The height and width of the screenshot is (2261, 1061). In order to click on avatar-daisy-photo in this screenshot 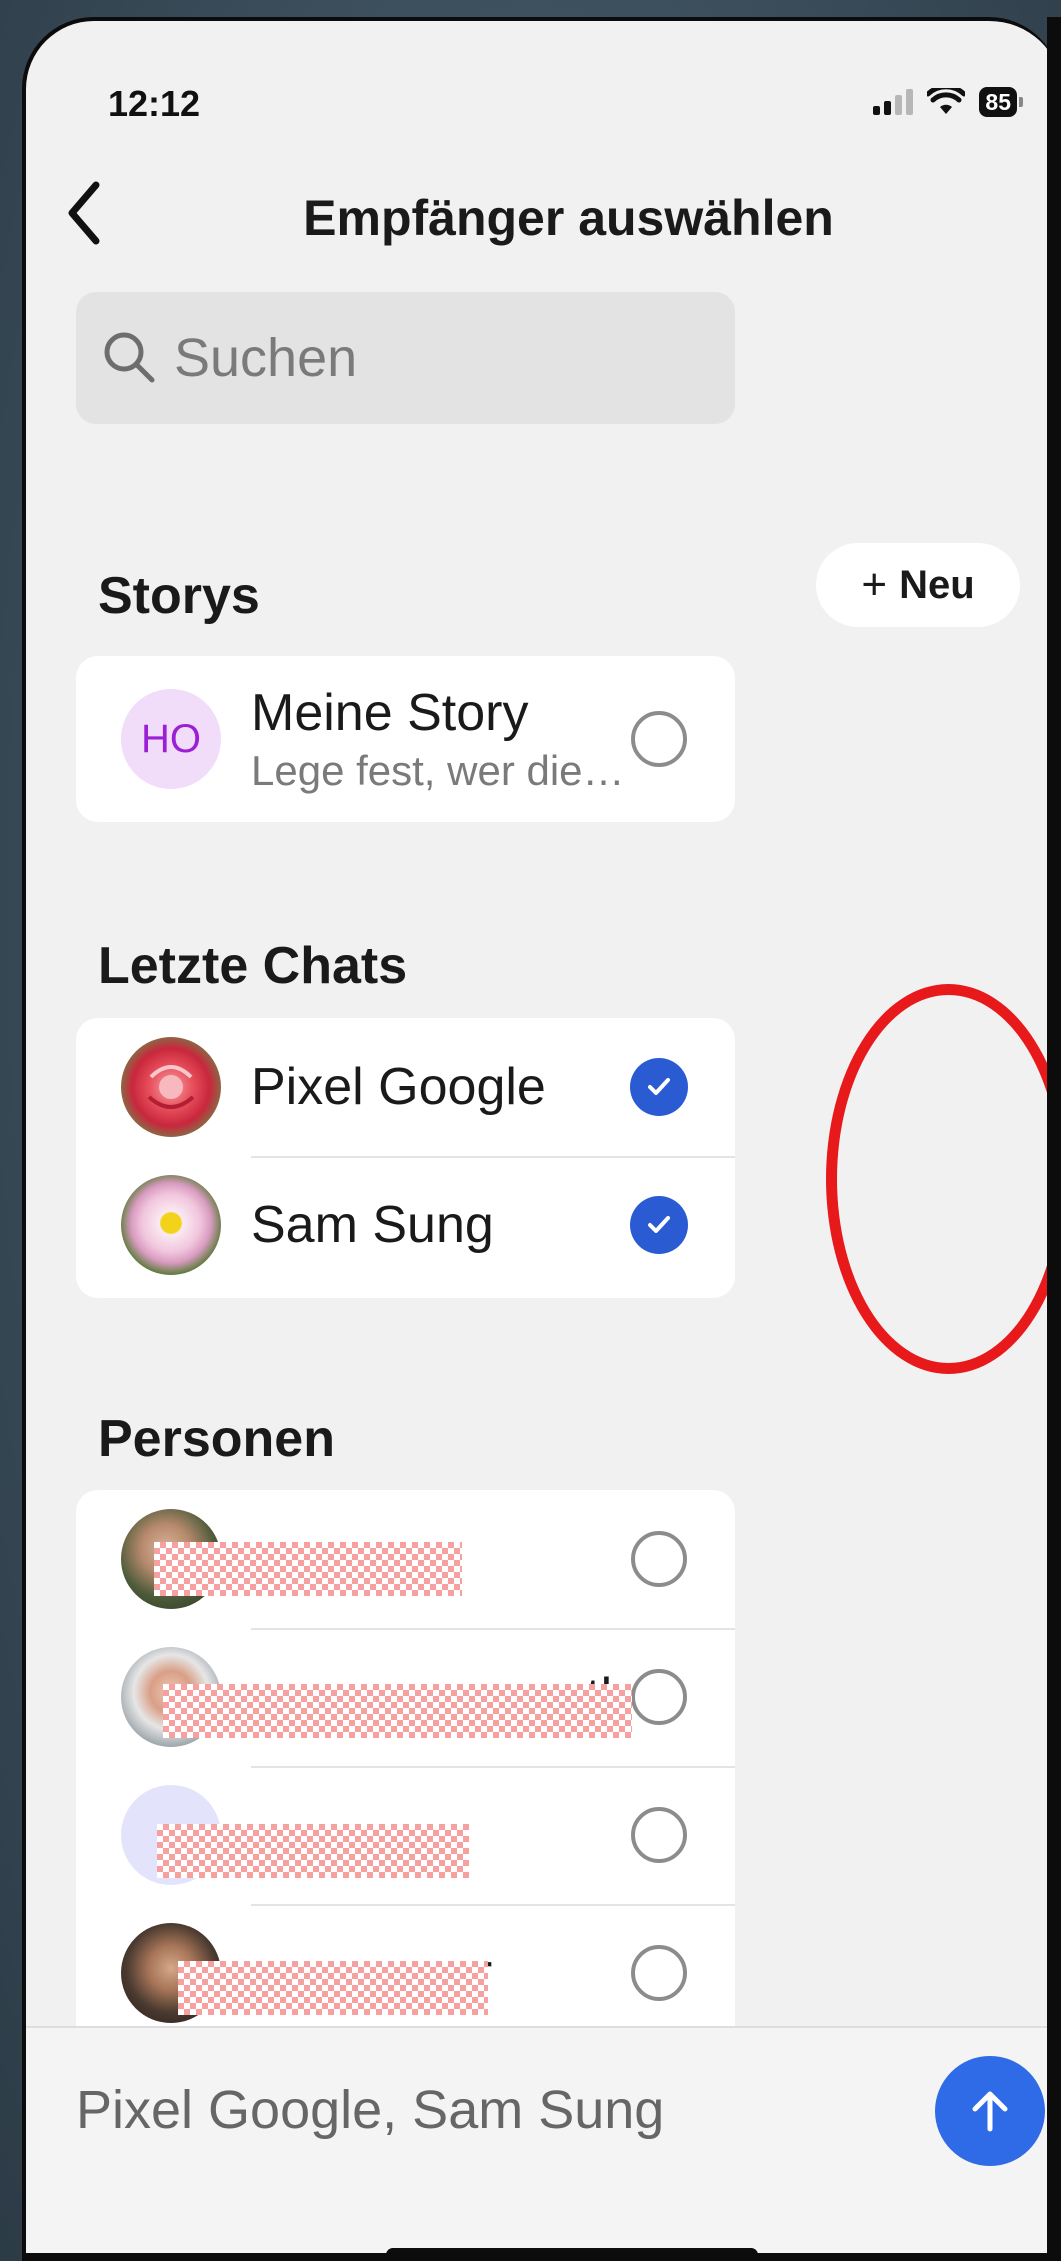, I will do `click(171, 1225)`.